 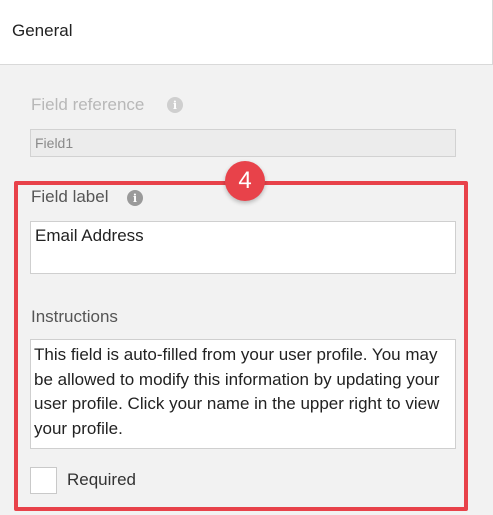 I want to click on panel-header: General, so click(x=246, y=32).